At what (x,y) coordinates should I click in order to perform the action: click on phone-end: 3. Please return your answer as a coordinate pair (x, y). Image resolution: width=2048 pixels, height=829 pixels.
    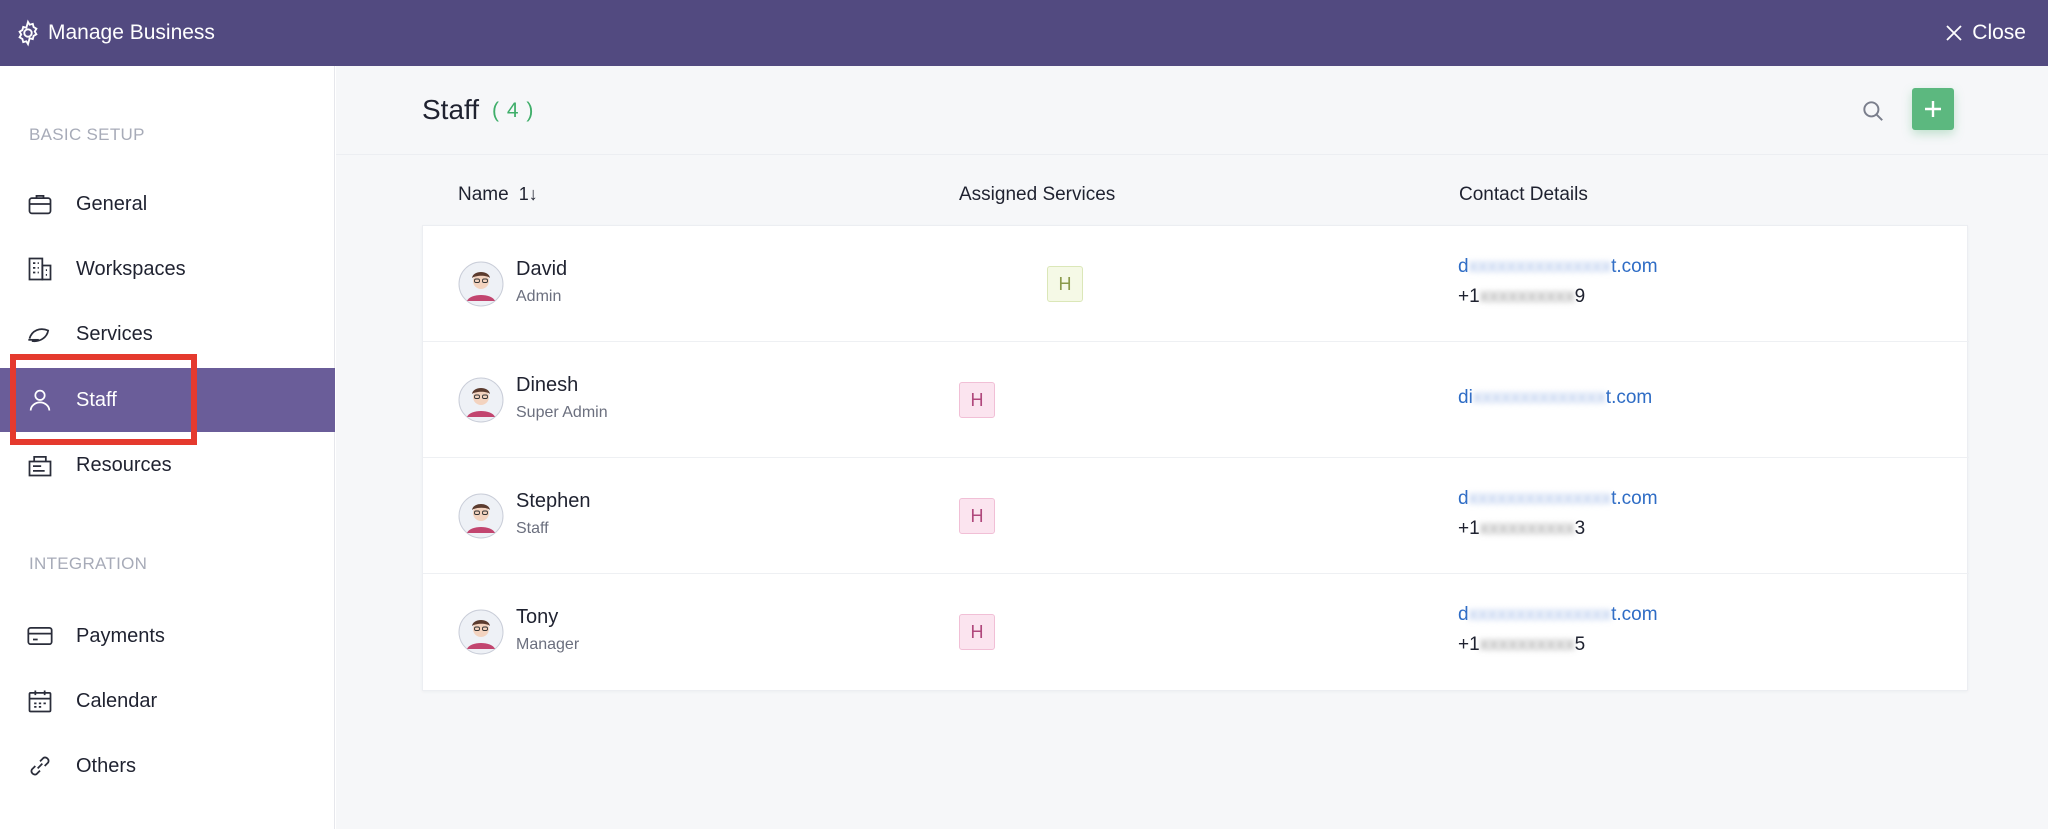
    Looking at the image, I should click on (1580, 528).